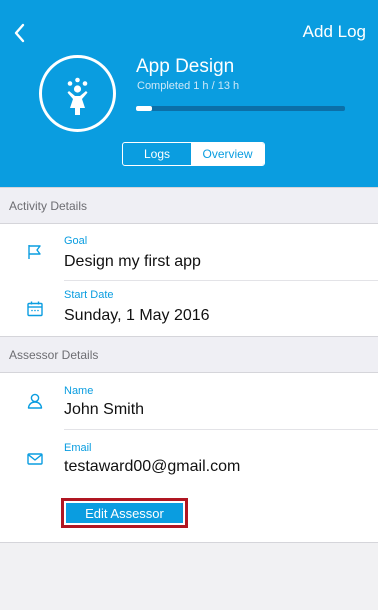 The height and width of the screenshot is (610, 378). I want to click on edit-assessor-button: Edit Assessor, so click(124, 513).